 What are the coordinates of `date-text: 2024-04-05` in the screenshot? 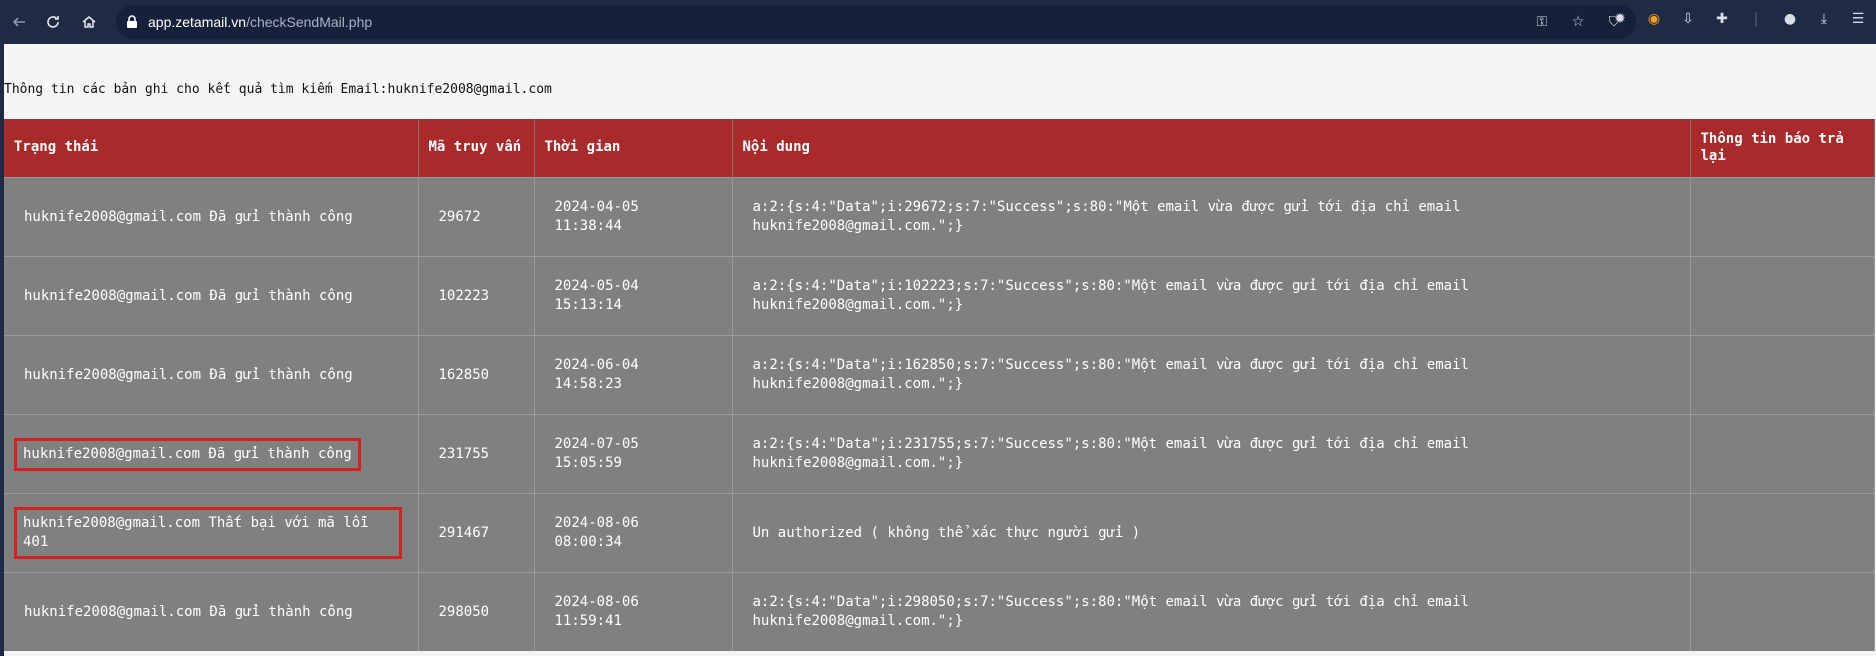 It's located at (596, 207).